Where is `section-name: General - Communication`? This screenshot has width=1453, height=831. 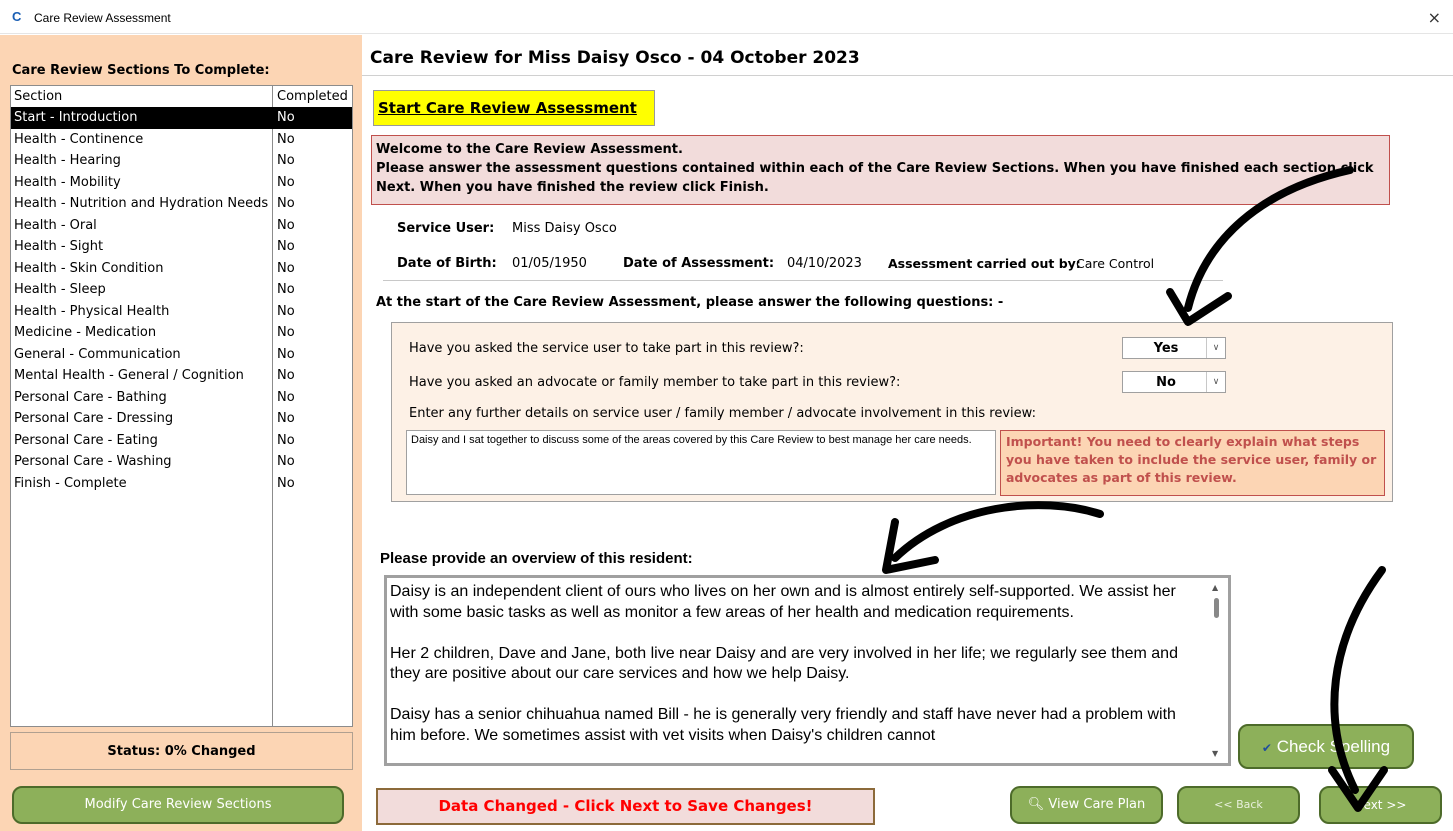
section-name: General - Communication is located at coordinates (97, 354).